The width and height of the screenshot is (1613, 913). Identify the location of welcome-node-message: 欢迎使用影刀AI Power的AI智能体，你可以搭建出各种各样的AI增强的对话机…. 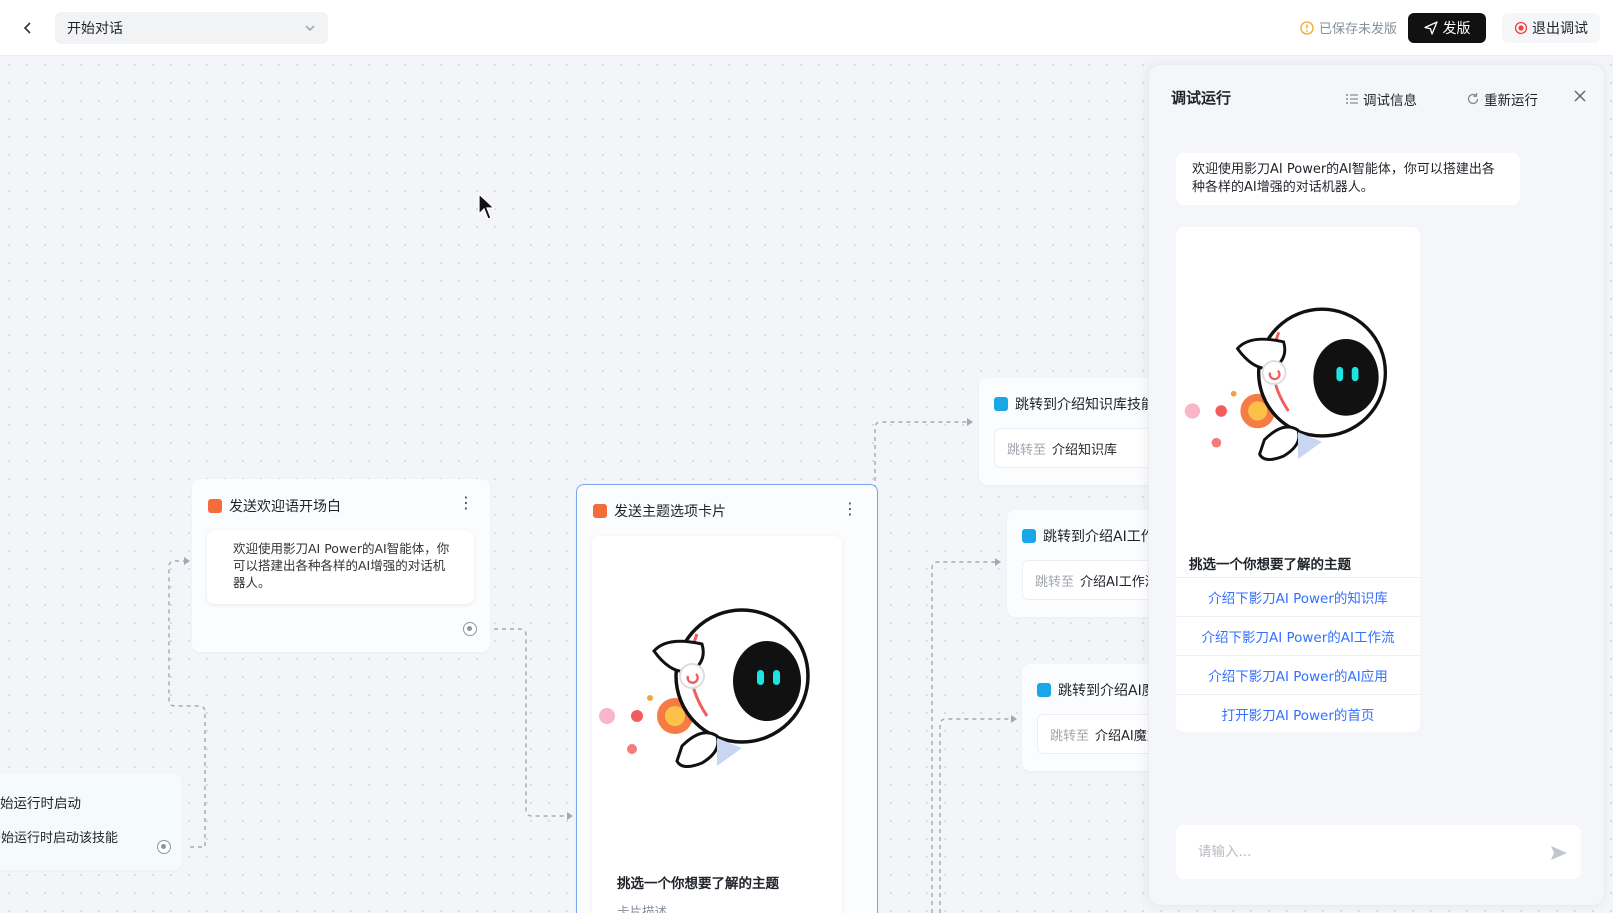
(340, 567).